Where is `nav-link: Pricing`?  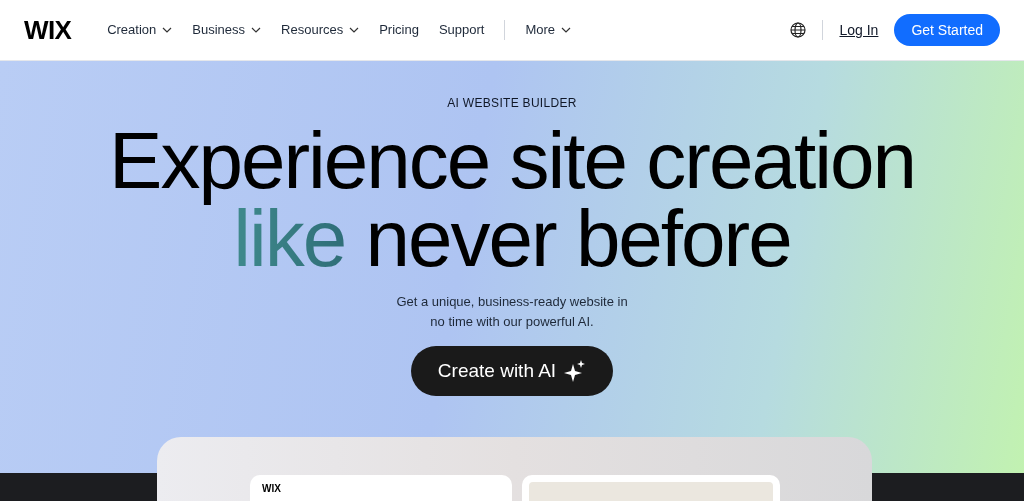
nav-link: Pricing is located at coordinates (399, 30).